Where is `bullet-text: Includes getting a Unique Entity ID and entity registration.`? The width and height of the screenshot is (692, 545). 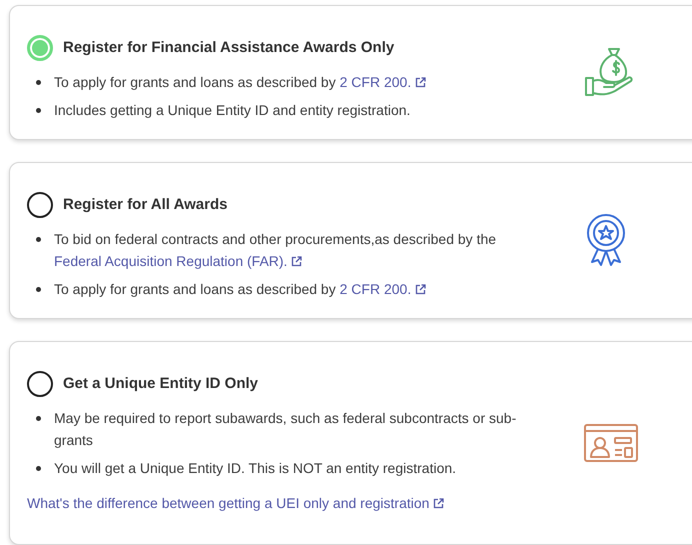 bullet-text: Includes getting a Unique Entity ID and entity registration. is located at coordinates (233, 110).